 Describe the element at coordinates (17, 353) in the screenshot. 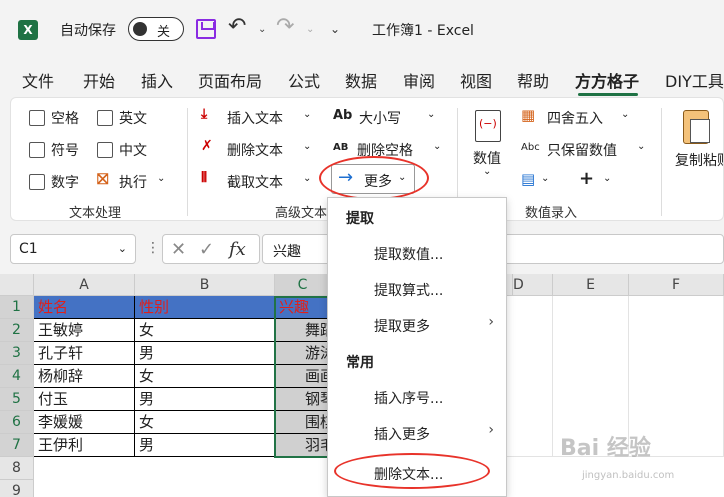

I see `row-header: 3` at that location.